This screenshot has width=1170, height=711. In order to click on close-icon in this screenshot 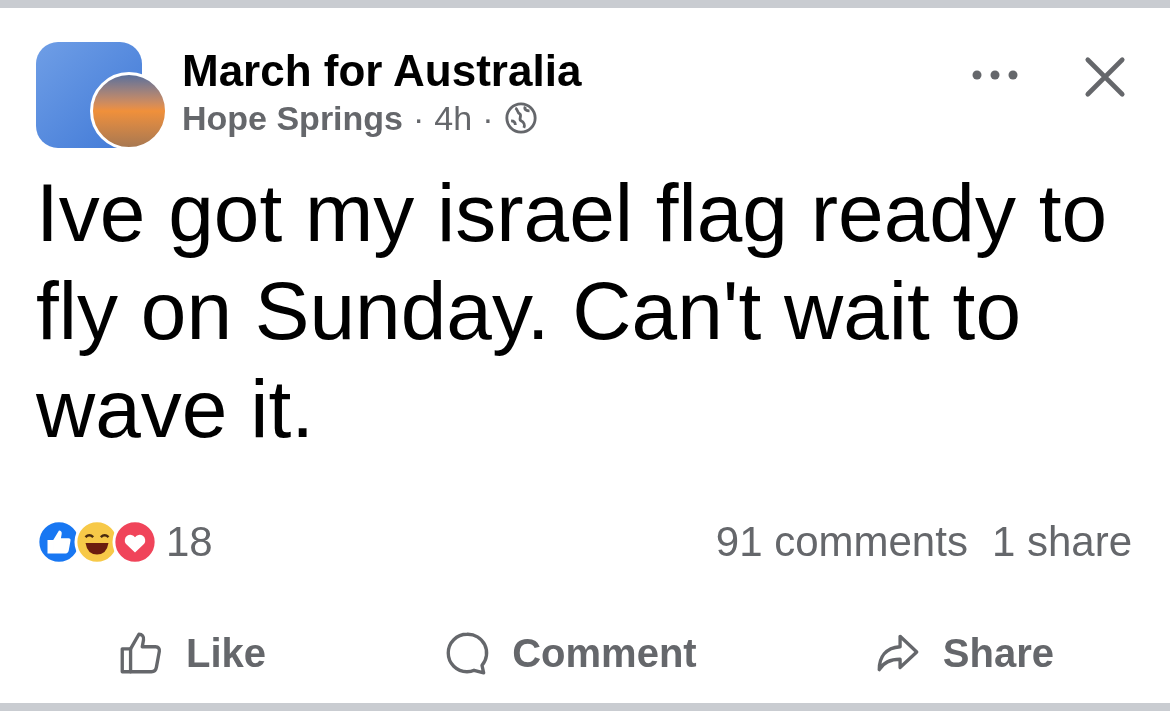, I will do `click(1105, 77)`.